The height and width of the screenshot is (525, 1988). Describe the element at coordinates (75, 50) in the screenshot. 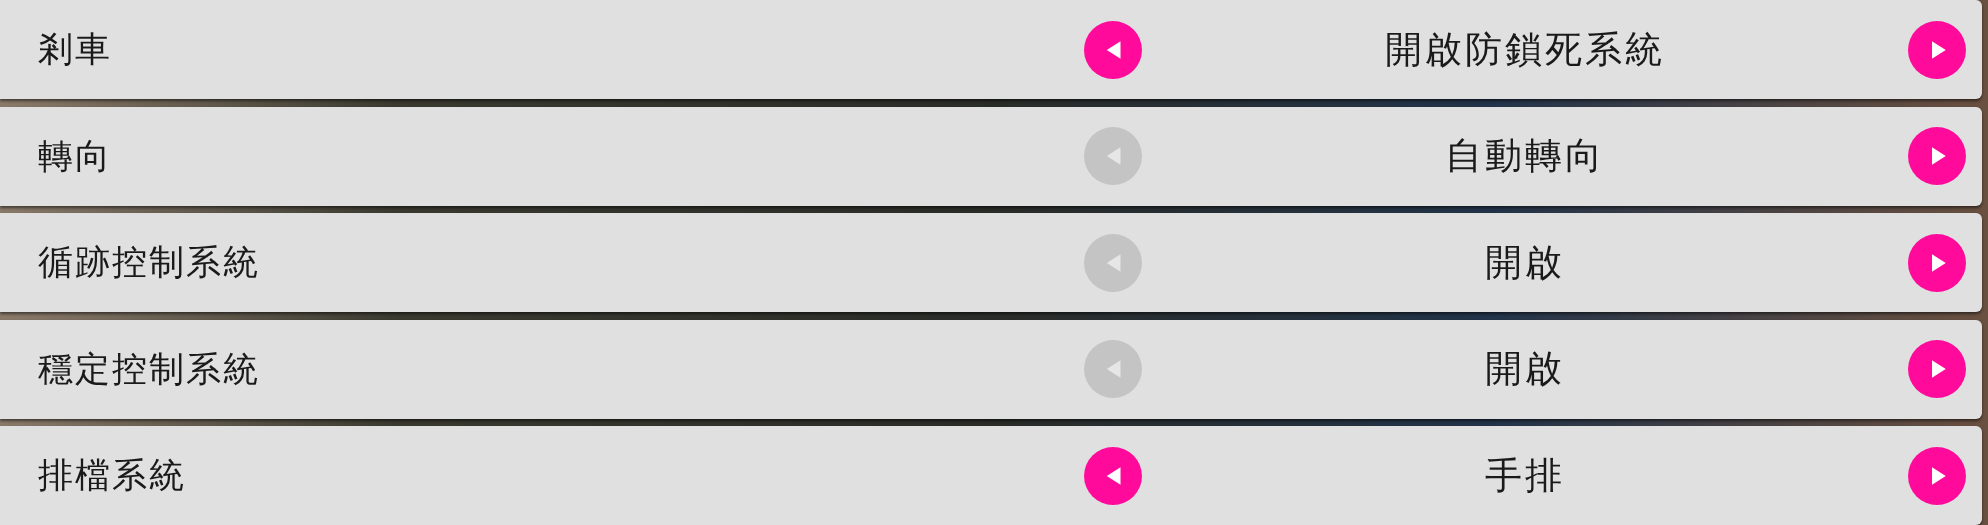

I see `setting-label: 剎車` at that location.